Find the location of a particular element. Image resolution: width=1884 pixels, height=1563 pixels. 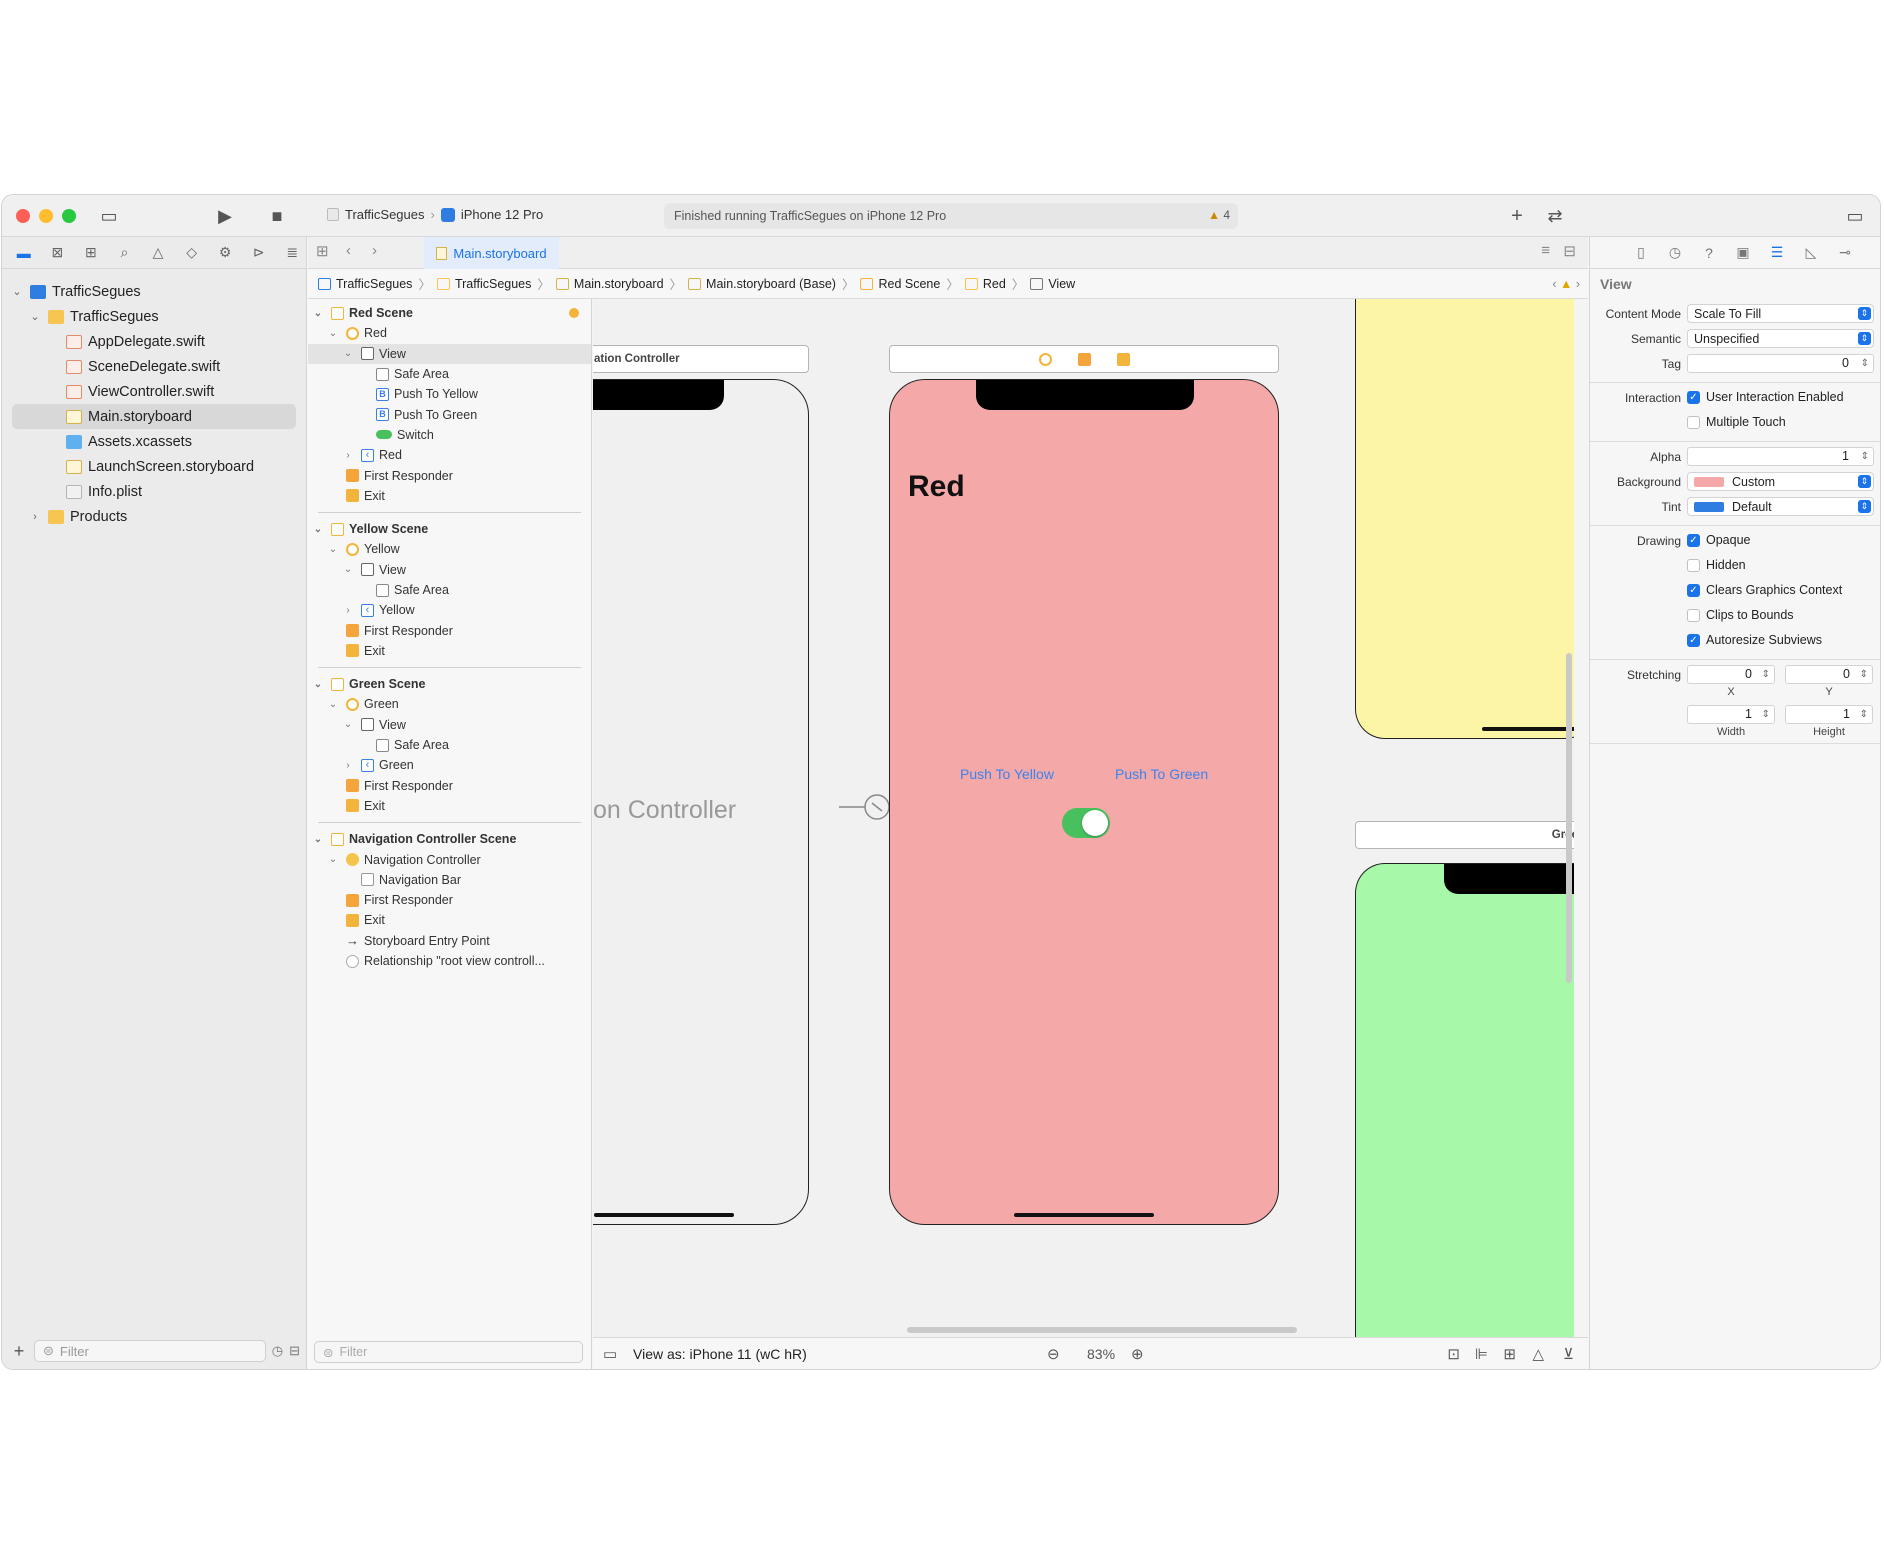

stop-button: ■ is located at coordinates (277, 216).